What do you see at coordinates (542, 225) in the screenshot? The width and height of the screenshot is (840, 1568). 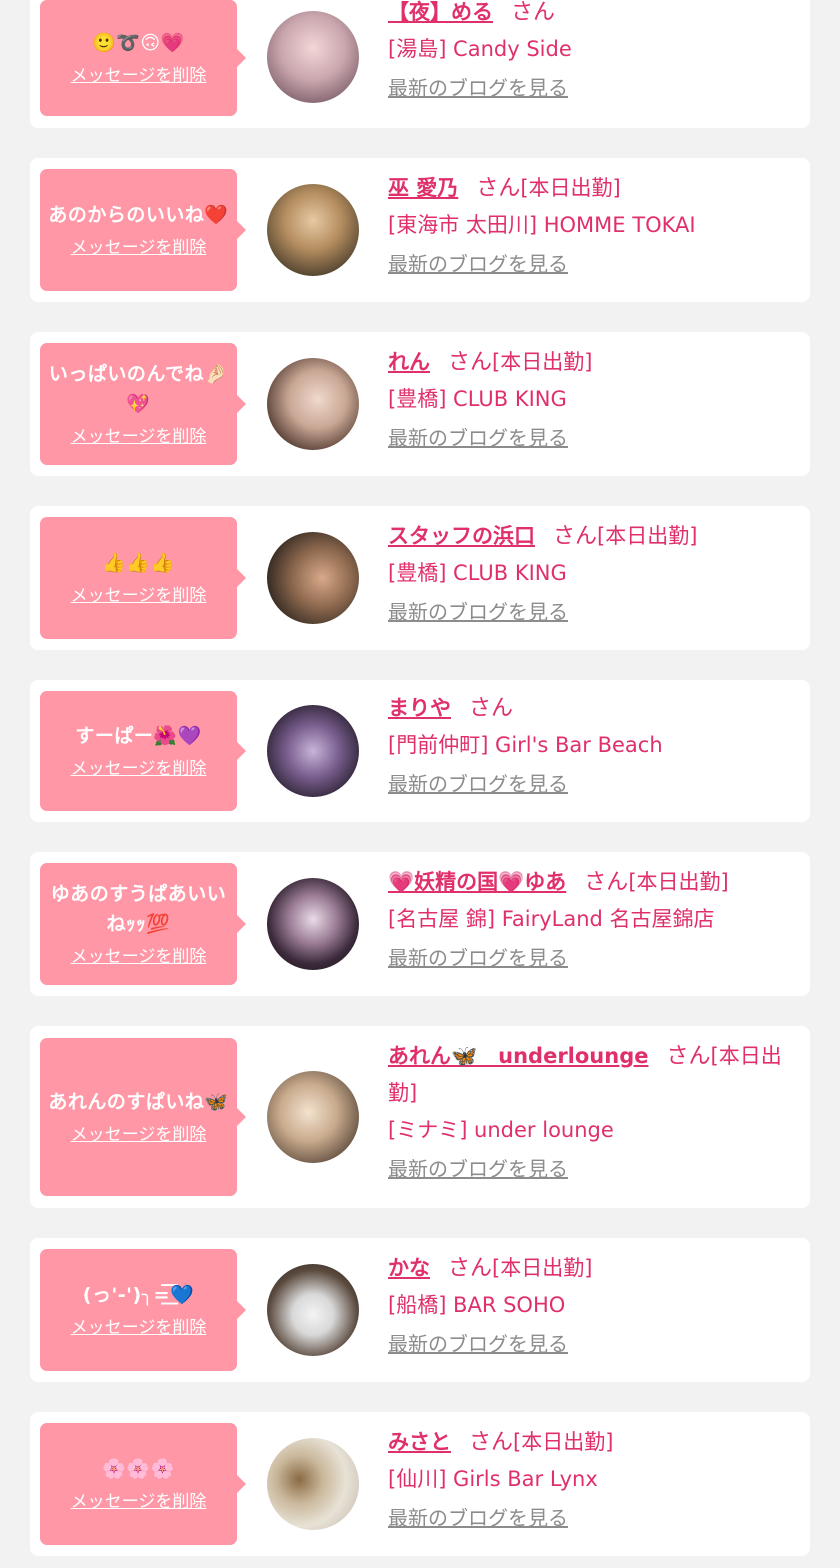 I see `shop-name: [東海市 太田川] HOMME TOKAI` at bounding box center [542, 225].